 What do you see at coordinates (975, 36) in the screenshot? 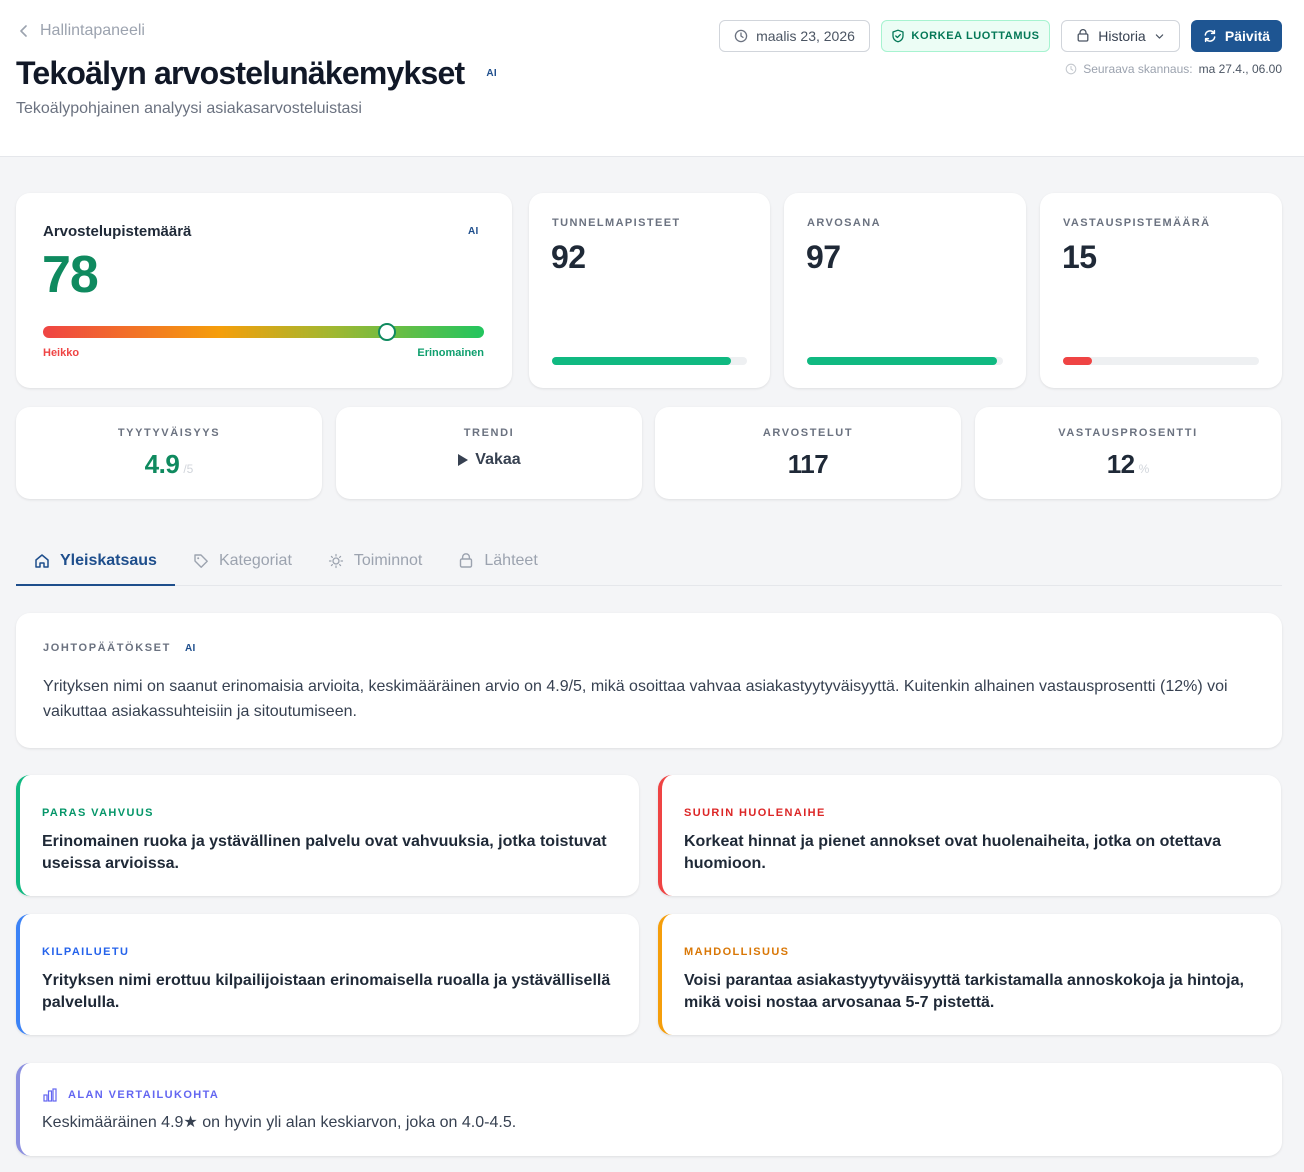
I see `confidence-label: KORKEA LUOTTAMUS` at bounding box center [975, 36].